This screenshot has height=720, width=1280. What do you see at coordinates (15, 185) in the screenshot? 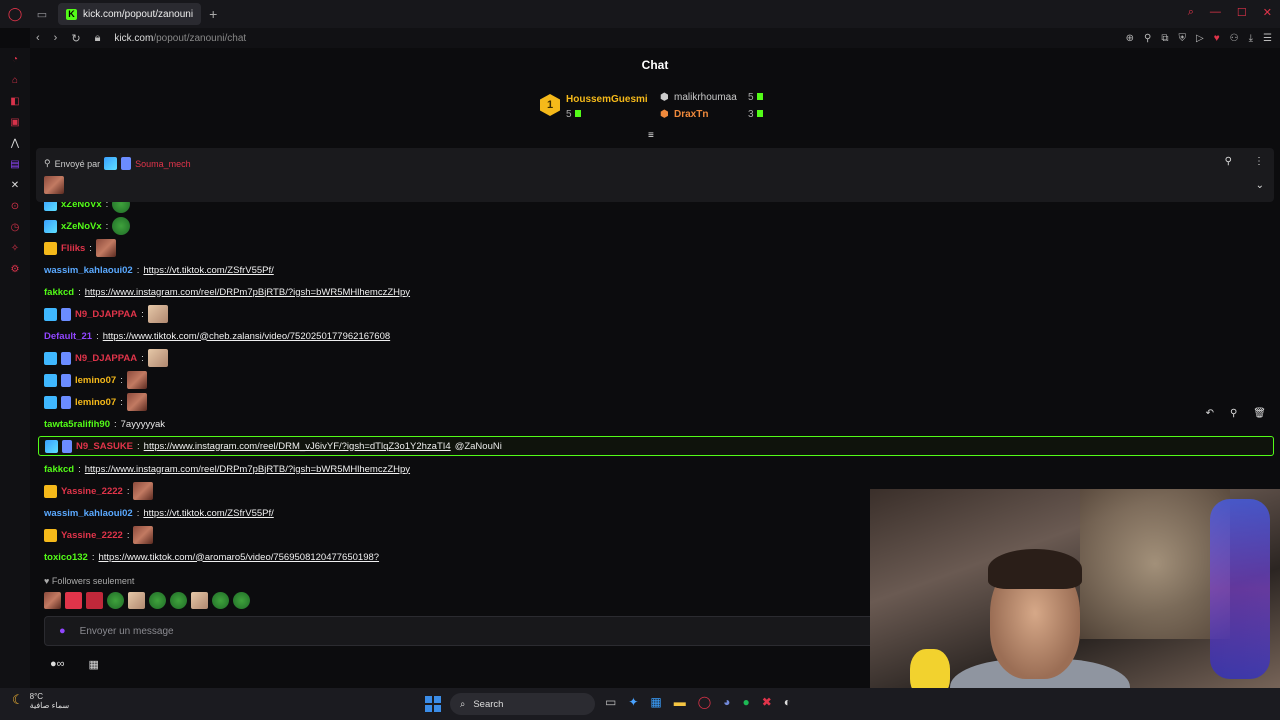
I see `sidebar-x-icon: ✕` at bounding box center [15, 185].